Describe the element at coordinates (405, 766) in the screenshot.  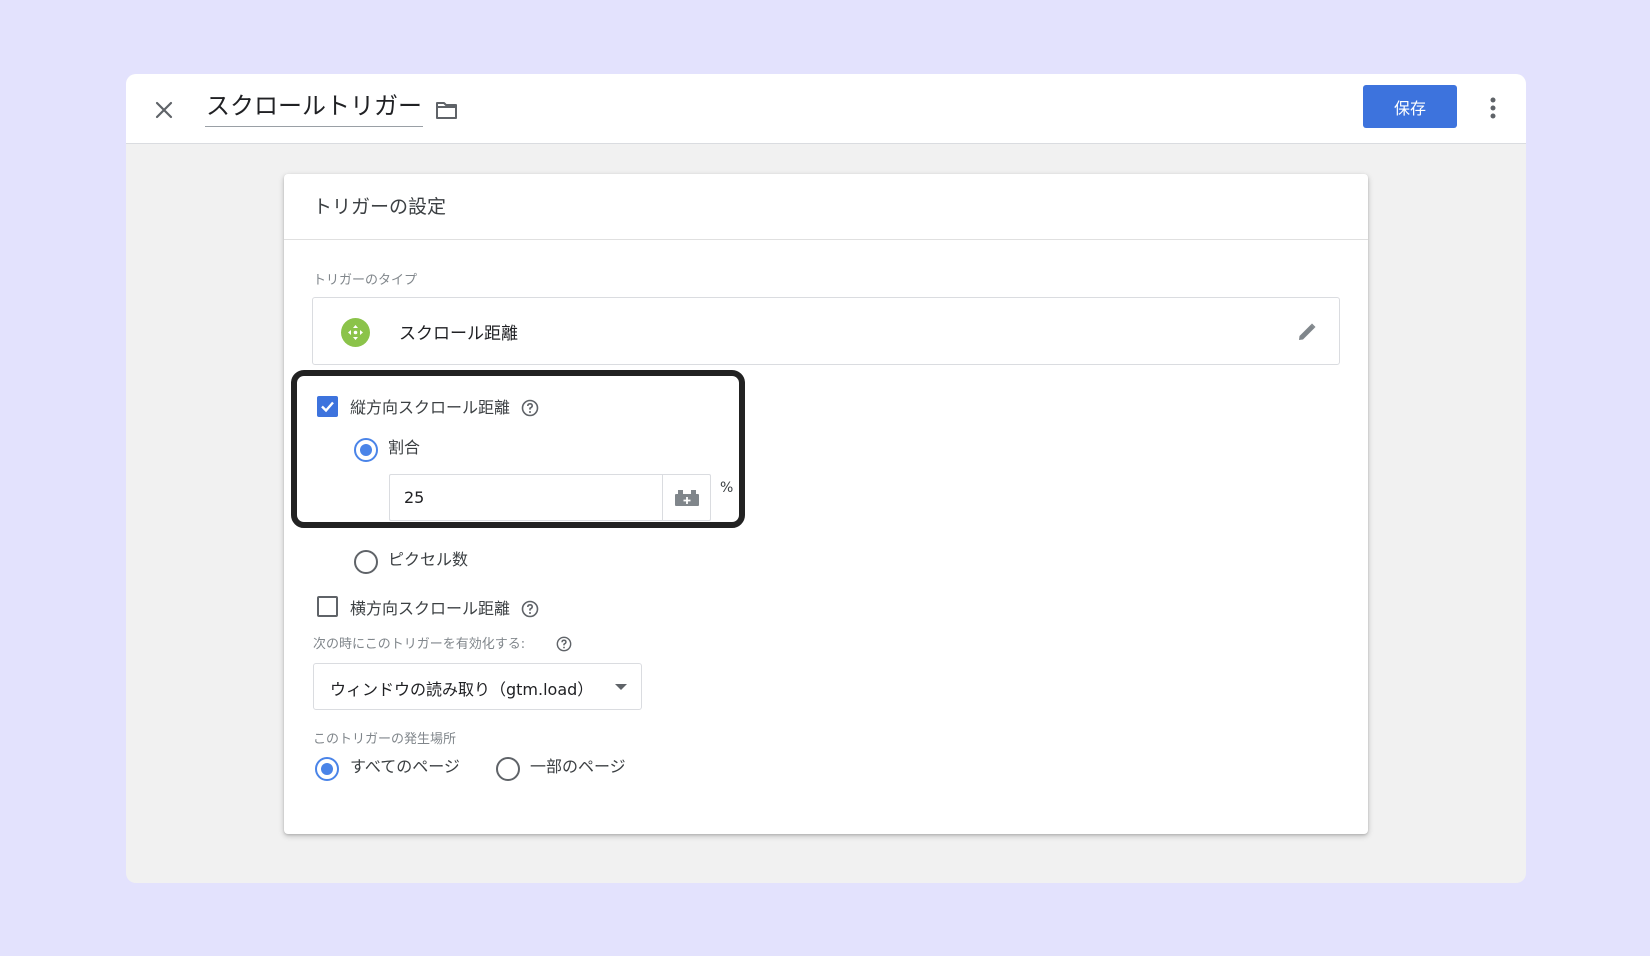
I see `all-pages-label: すべてのページ` at that location.